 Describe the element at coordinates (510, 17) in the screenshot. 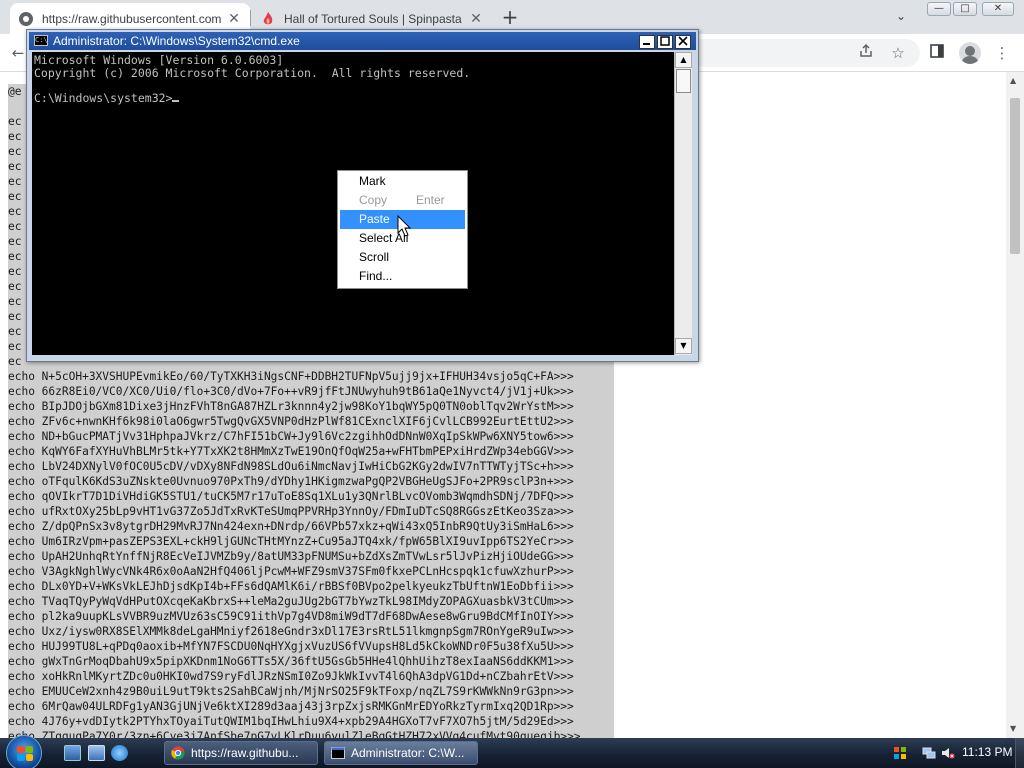

I see `new-tab-button: +` at that location.